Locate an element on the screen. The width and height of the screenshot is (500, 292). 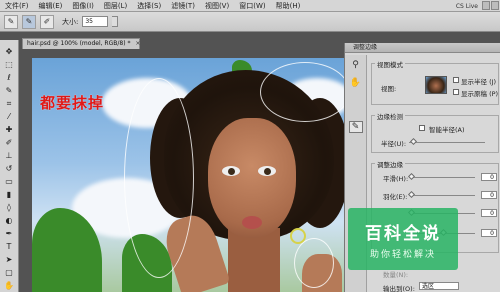
contrast-value: 0 is located at coordinates (489, 213).